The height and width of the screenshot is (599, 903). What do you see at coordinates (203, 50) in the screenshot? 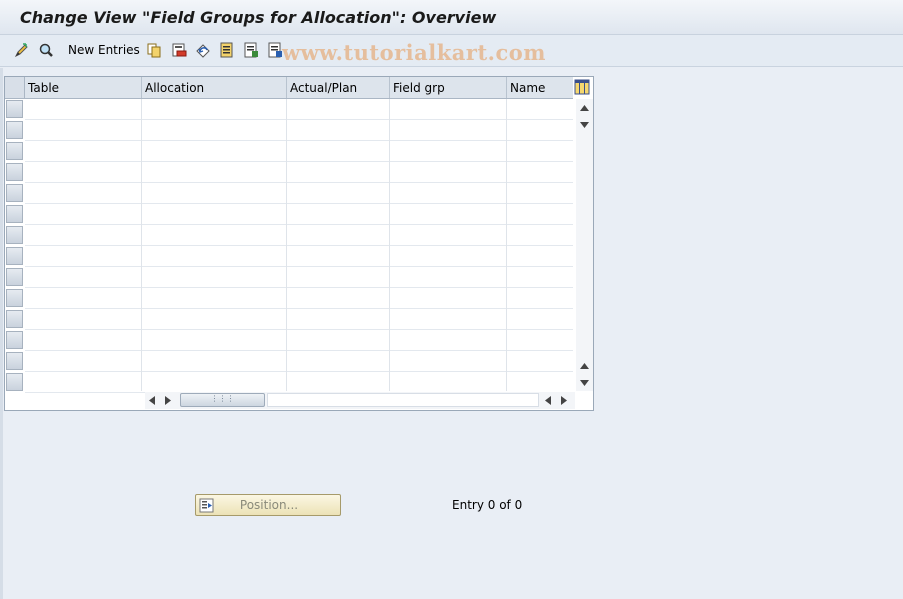
I see `undo-icon` at bounding box center [203, 50].